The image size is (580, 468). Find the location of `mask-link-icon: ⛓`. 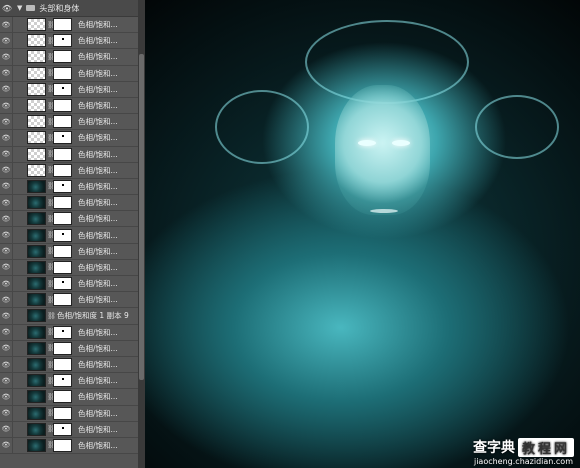

mask-link-icon: ⛓ is located at coordinates (51, 316).